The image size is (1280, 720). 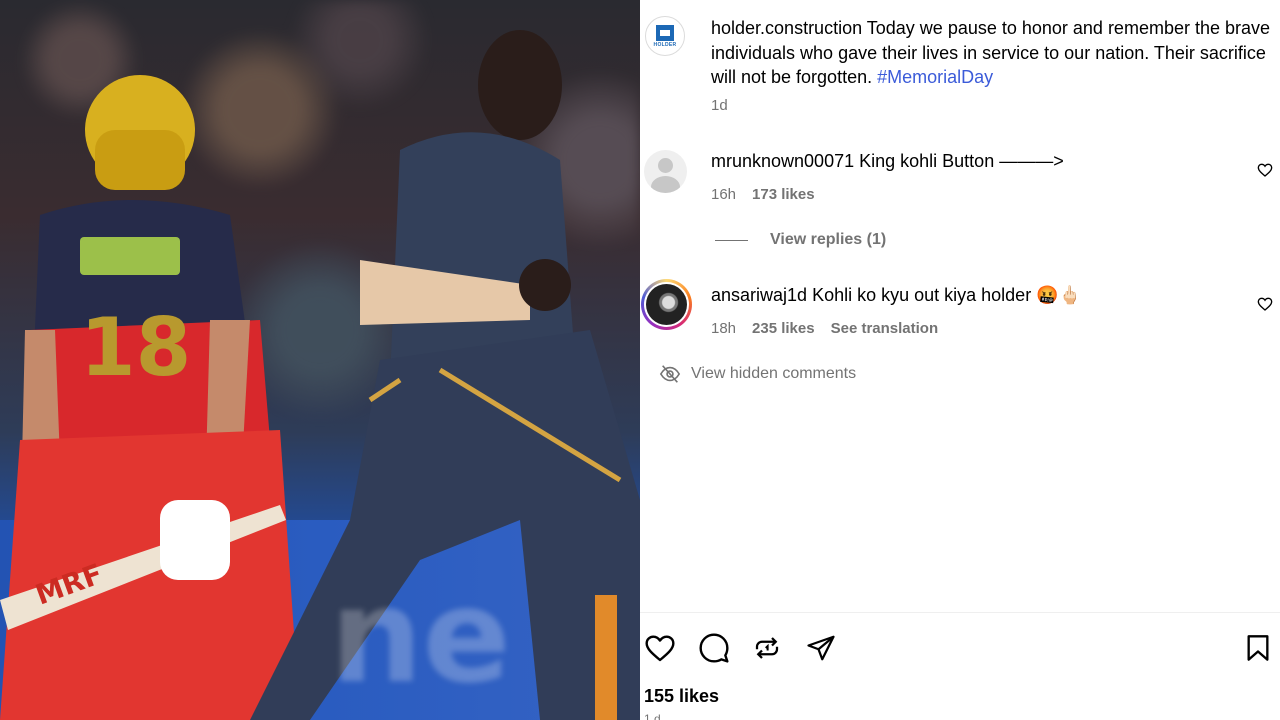 I want to click on repost-icon, so click(x=767, y=648).